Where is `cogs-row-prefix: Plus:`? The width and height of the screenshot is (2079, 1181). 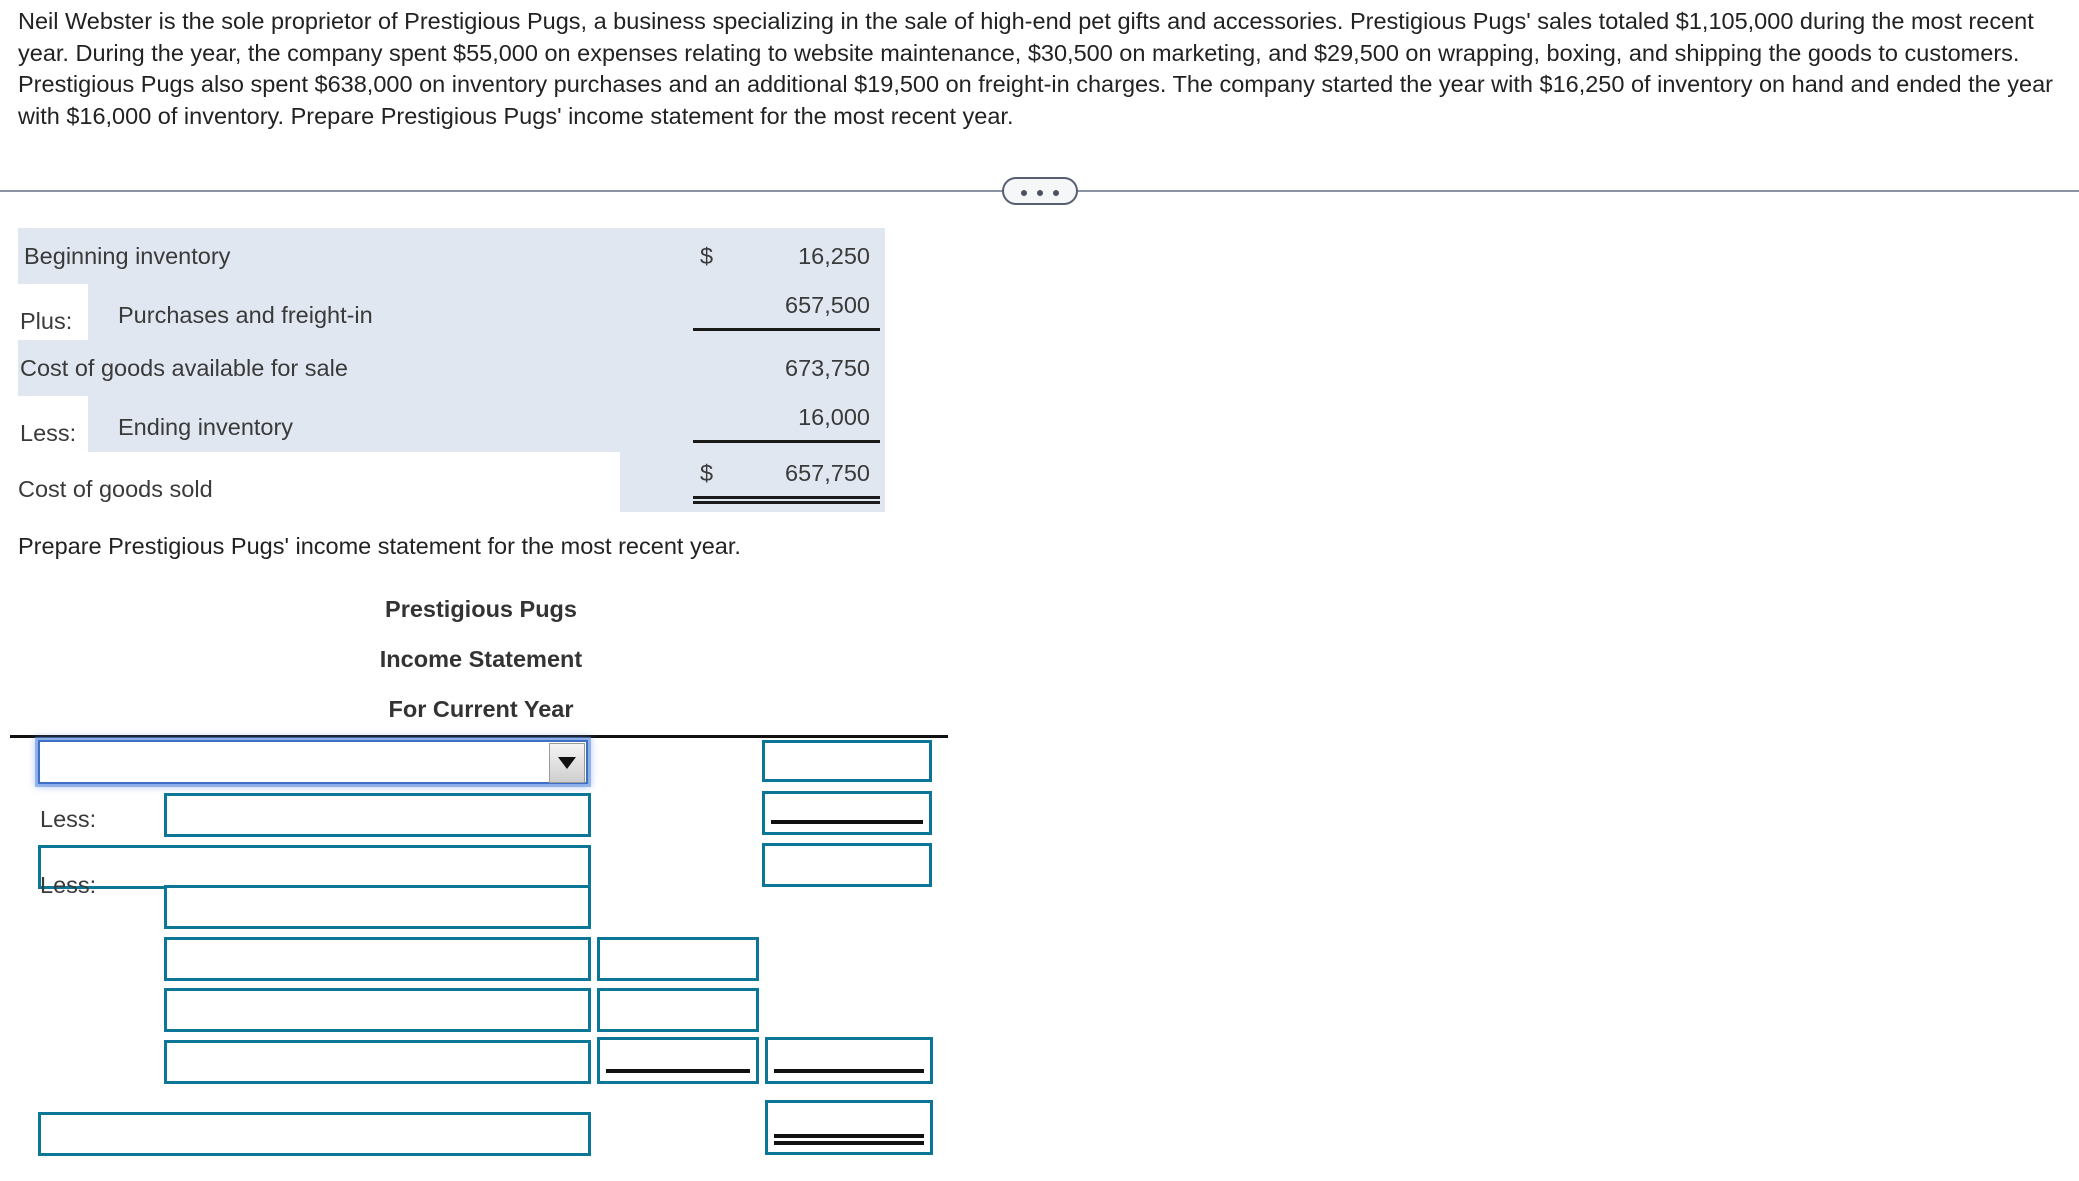 cogs-row-prefix: Plus: is located at coordinates (46, 321).